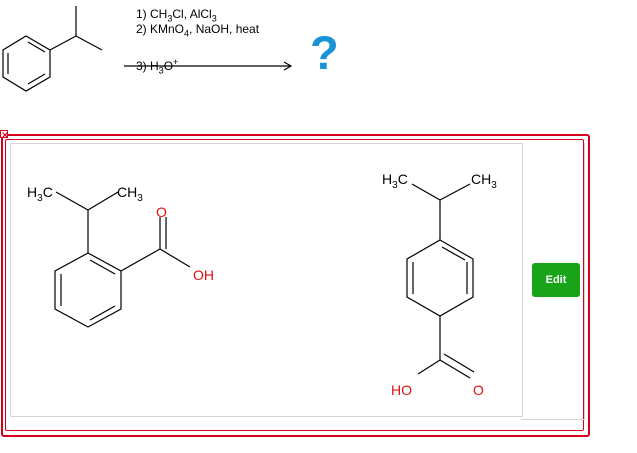 This screenshot has height=453, width=637. I want to click on molecule-left-hydroxyl-label: OH, so click(203, 275).